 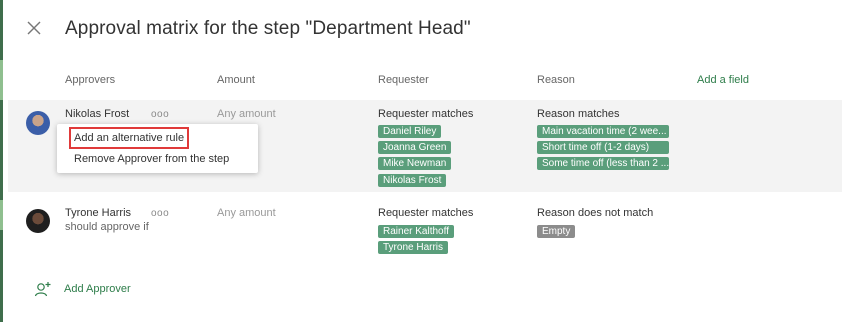 I want to click on requester-tag: Mike Newman, so click(x=415, y=163).